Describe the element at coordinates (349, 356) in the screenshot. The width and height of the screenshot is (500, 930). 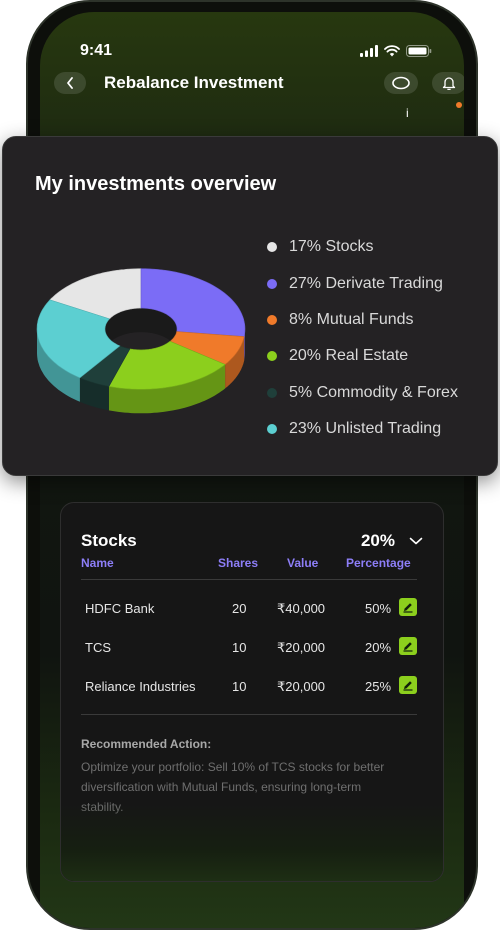
I see `legend-label-real-estate: 20% Real Estate` at that location.